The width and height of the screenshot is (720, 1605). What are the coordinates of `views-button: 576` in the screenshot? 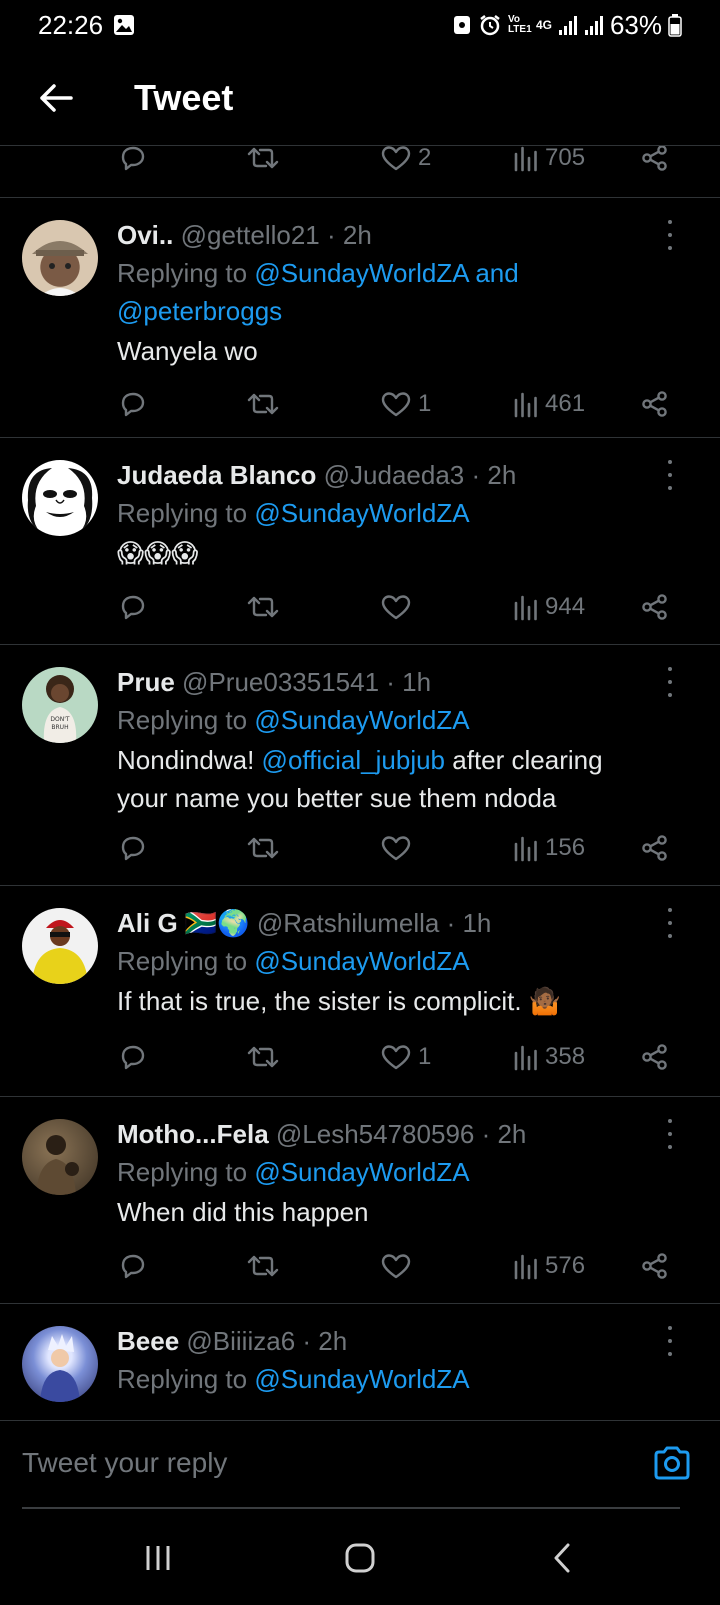 It's located at (549, 1266).